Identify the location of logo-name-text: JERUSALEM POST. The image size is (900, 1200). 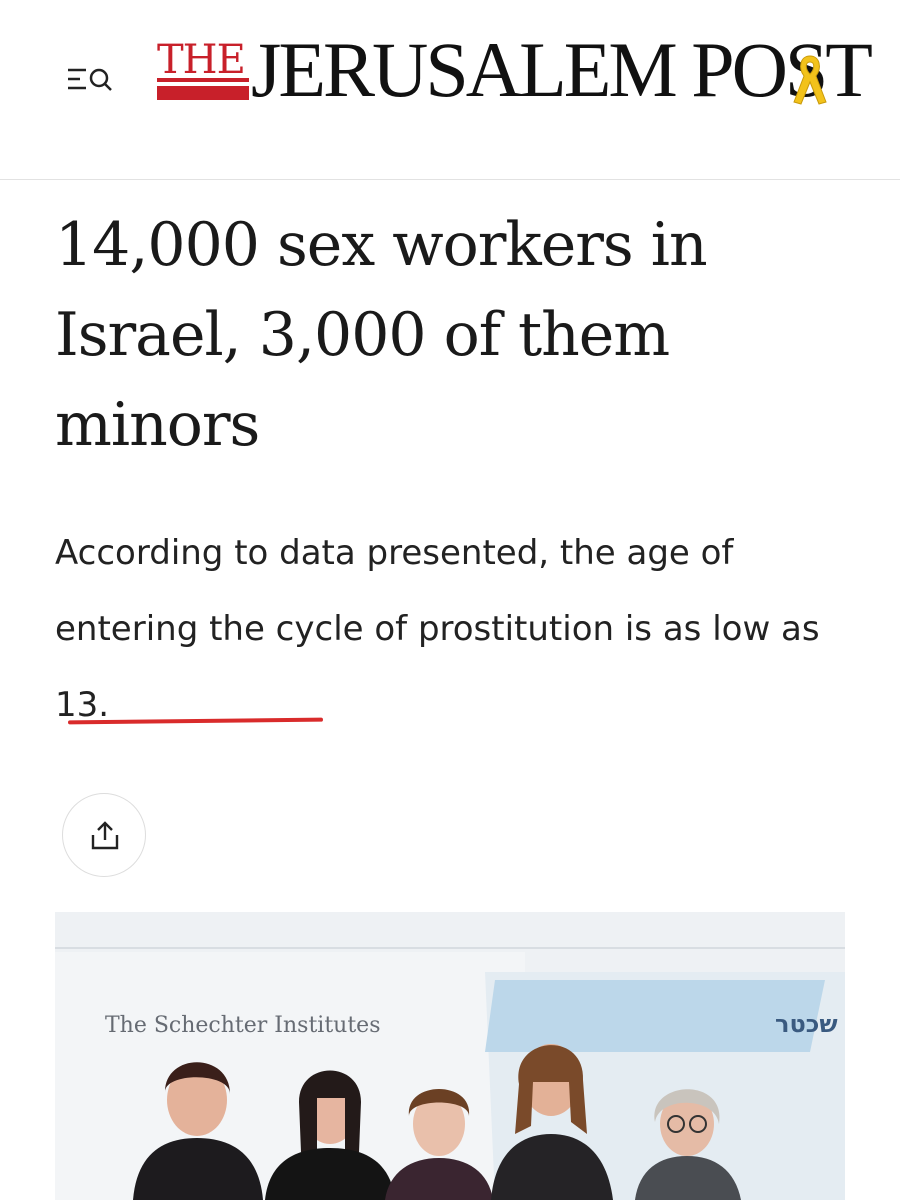
(562, 69).